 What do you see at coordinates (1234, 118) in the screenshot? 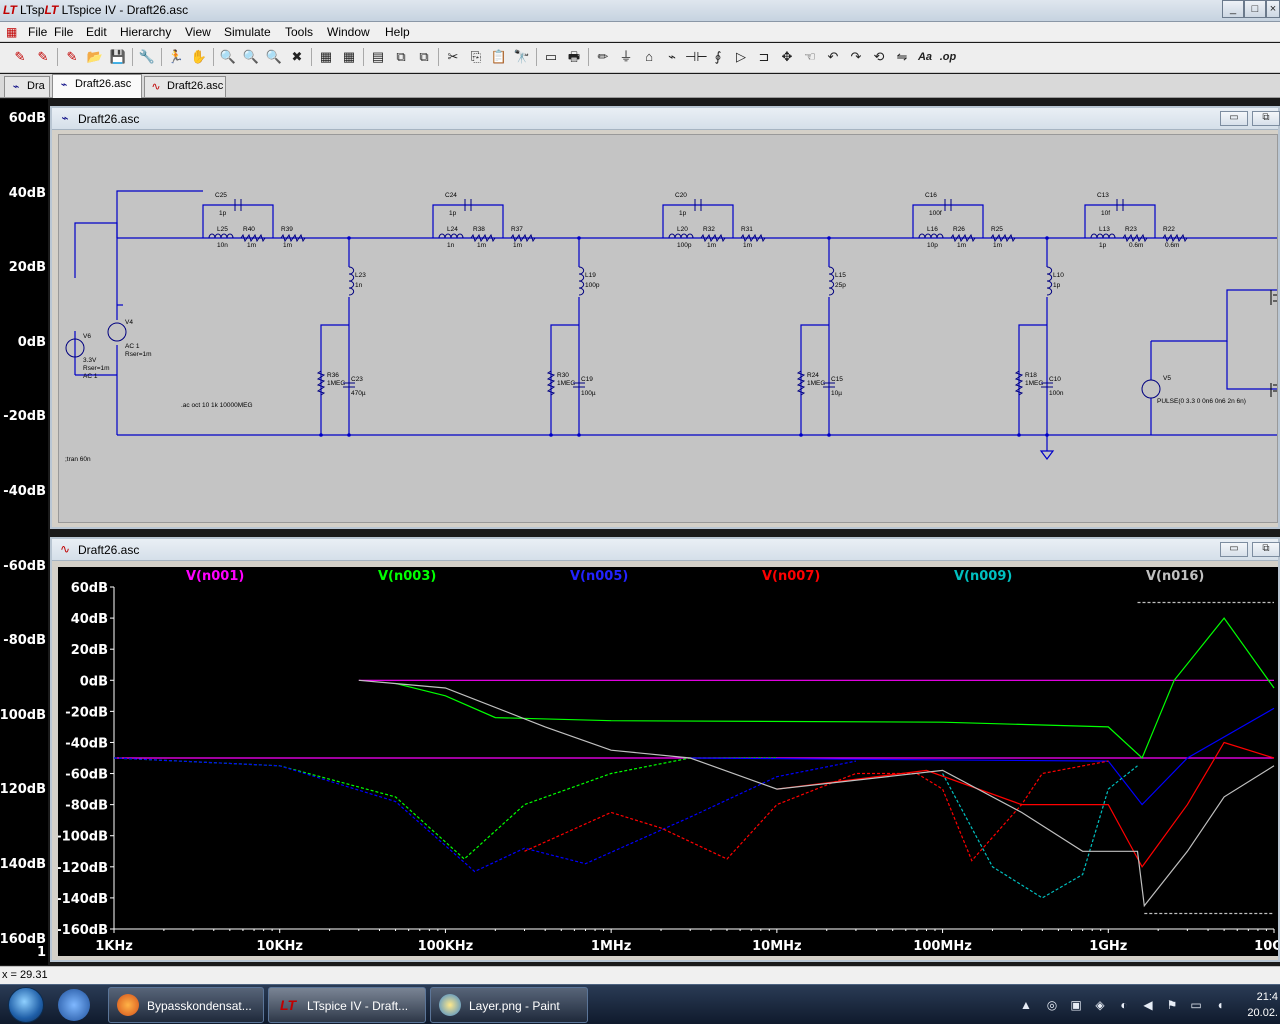
I see `schematic-minimize-button: ▭` at bounding box center [1234, 118].